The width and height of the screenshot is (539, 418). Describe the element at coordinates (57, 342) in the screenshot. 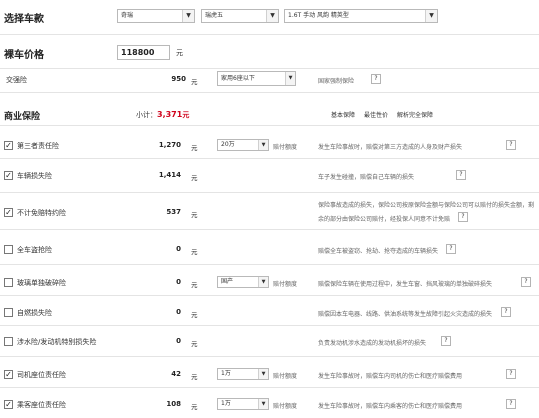

I see `item-label: 涉水险/发动机特别损失险` at that location.